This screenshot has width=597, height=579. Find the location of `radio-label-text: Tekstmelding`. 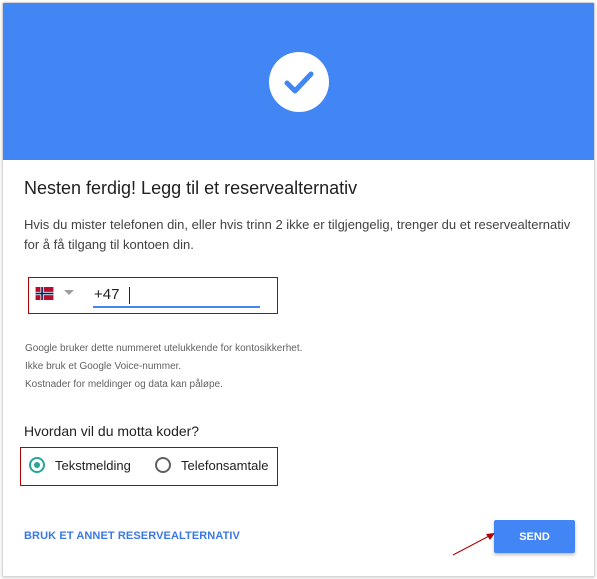

radio-label-text: Tekstmelding is located at coordinates (93, 465).